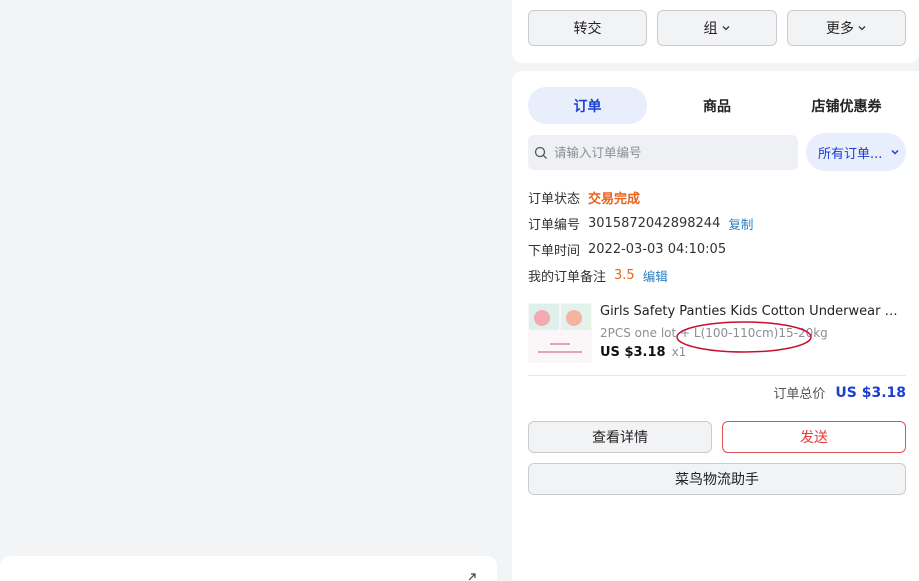  I want to click on conversation-card, so click(248, 568).